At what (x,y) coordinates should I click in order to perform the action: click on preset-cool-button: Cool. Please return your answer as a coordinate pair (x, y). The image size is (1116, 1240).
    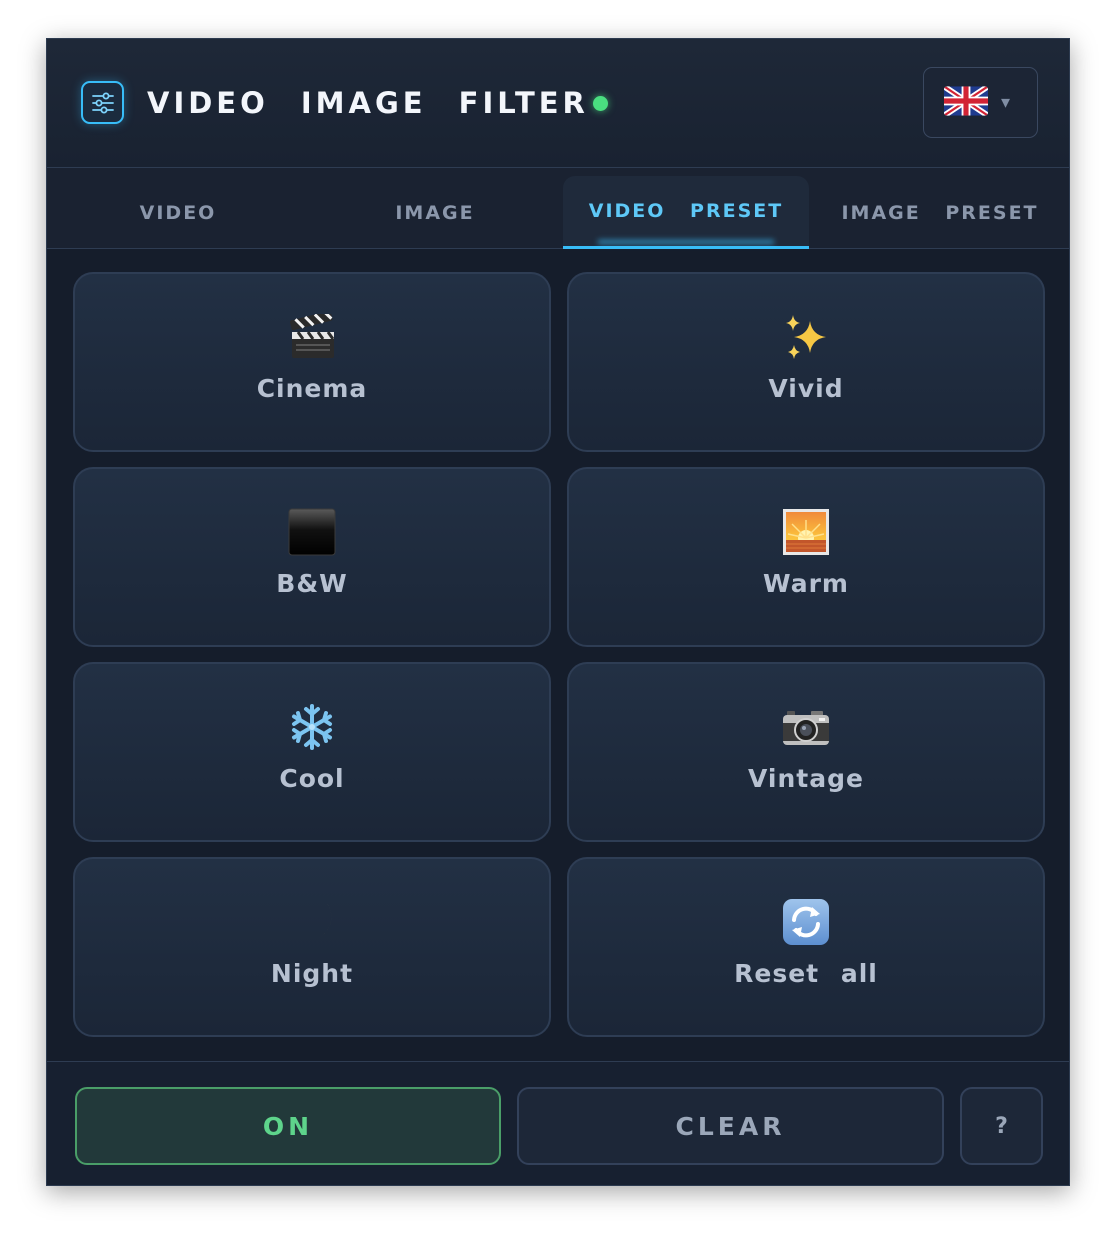
    Looking at the image, I should click on (312, 752).